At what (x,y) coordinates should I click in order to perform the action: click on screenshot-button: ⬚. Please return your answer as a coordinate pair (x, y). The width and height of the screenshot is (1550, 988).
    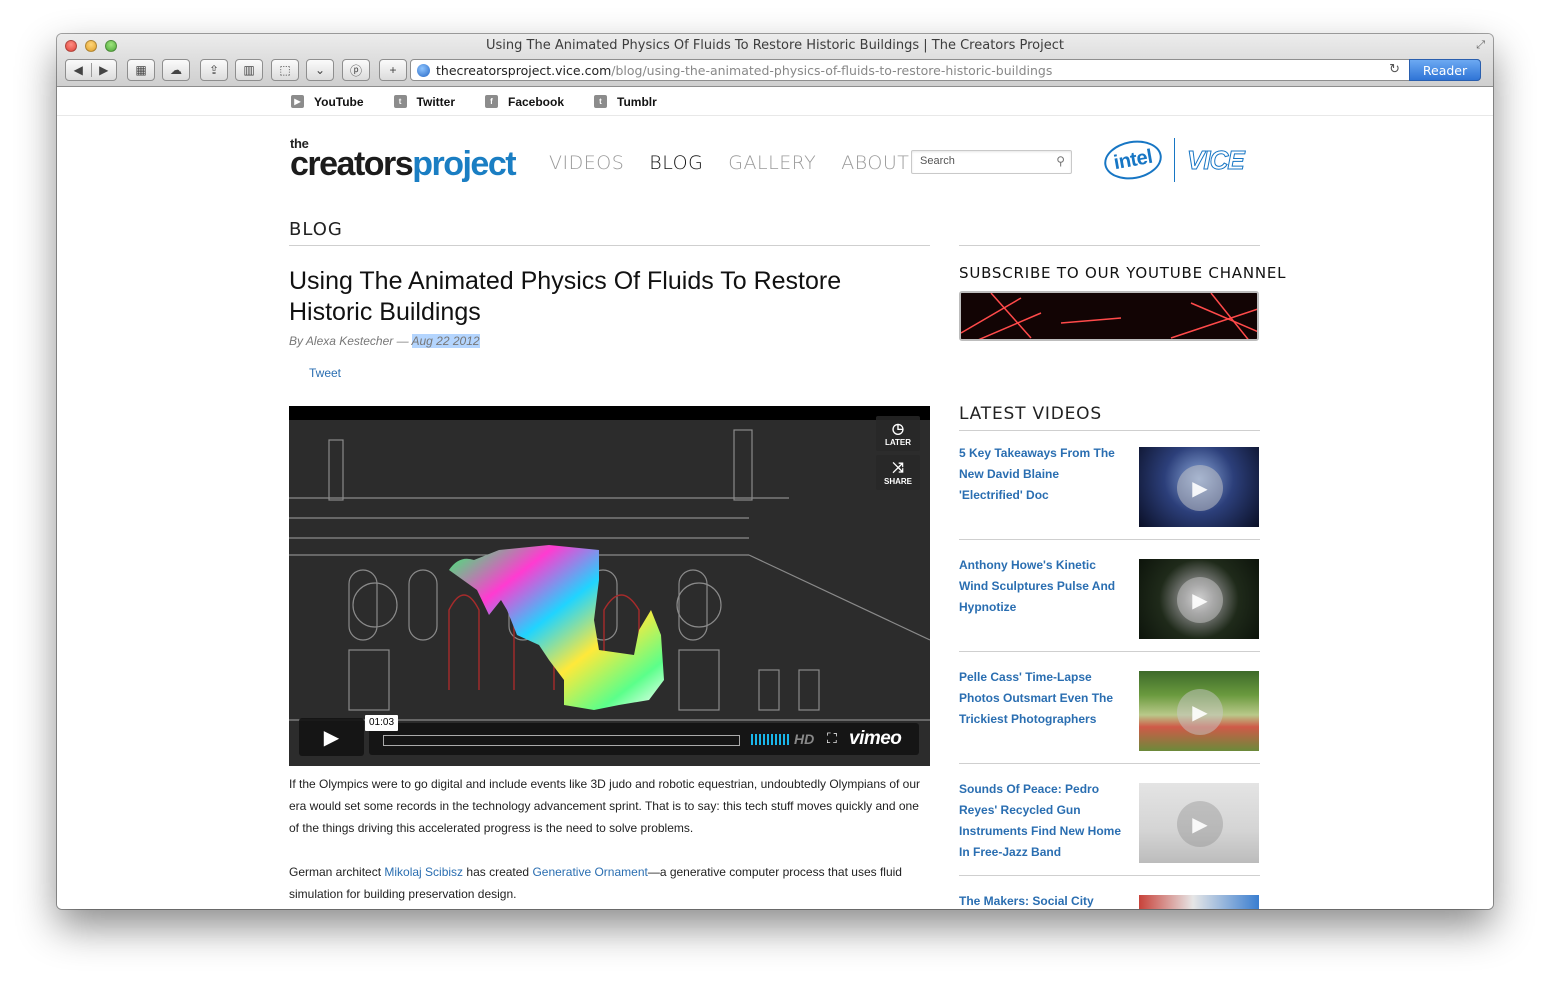
    Looking at the image, I should click on (285, 70).